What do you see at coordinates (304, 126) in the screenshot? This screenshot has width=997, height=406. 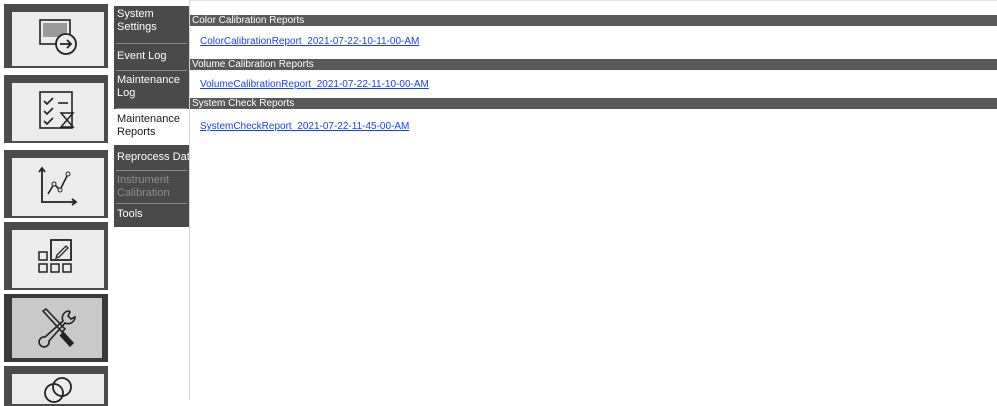 I see `report-link-system-check: SystemCheckReport_2021-07-22-11-45-00-AM` at bounding box center [304, 126].